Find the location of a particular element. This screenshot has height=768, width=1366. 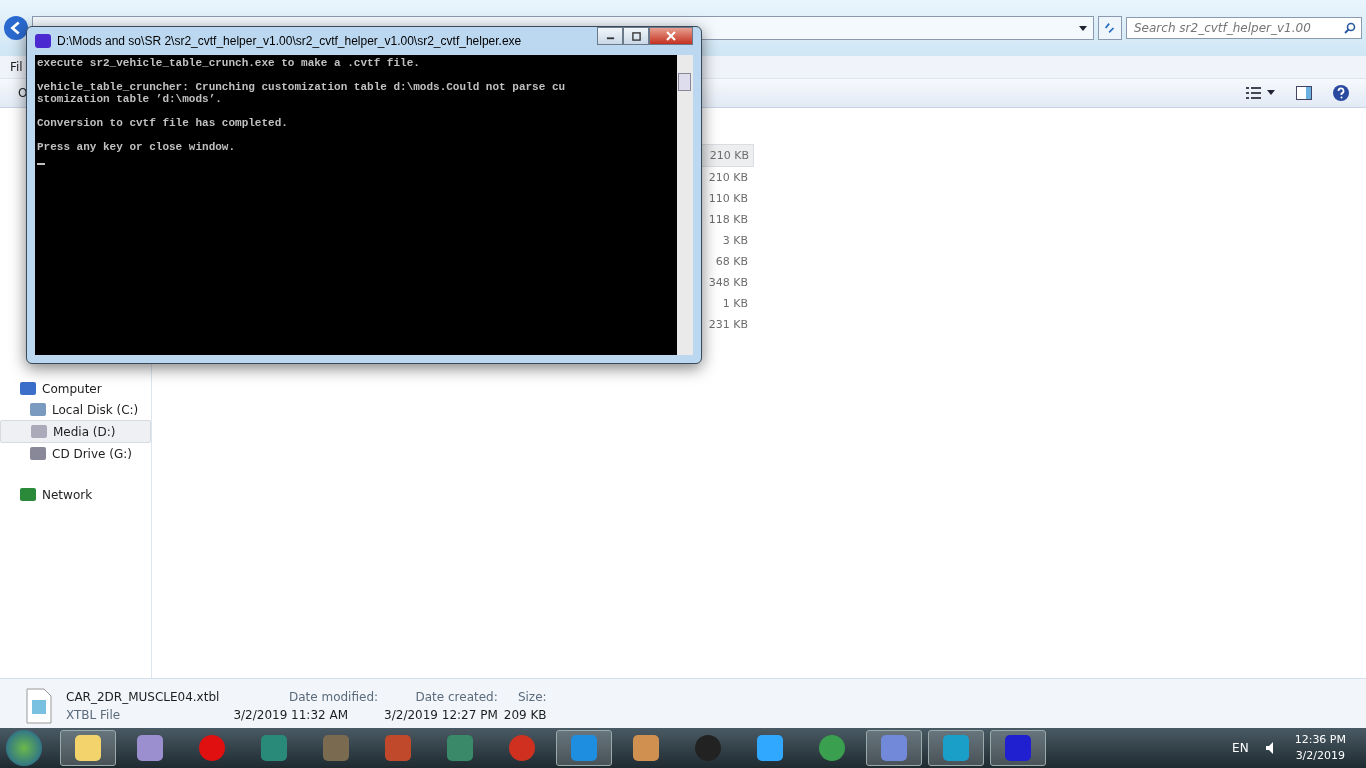

detail-value: 3/2/2019 11:32 AM is located at coordinates (291, 715).